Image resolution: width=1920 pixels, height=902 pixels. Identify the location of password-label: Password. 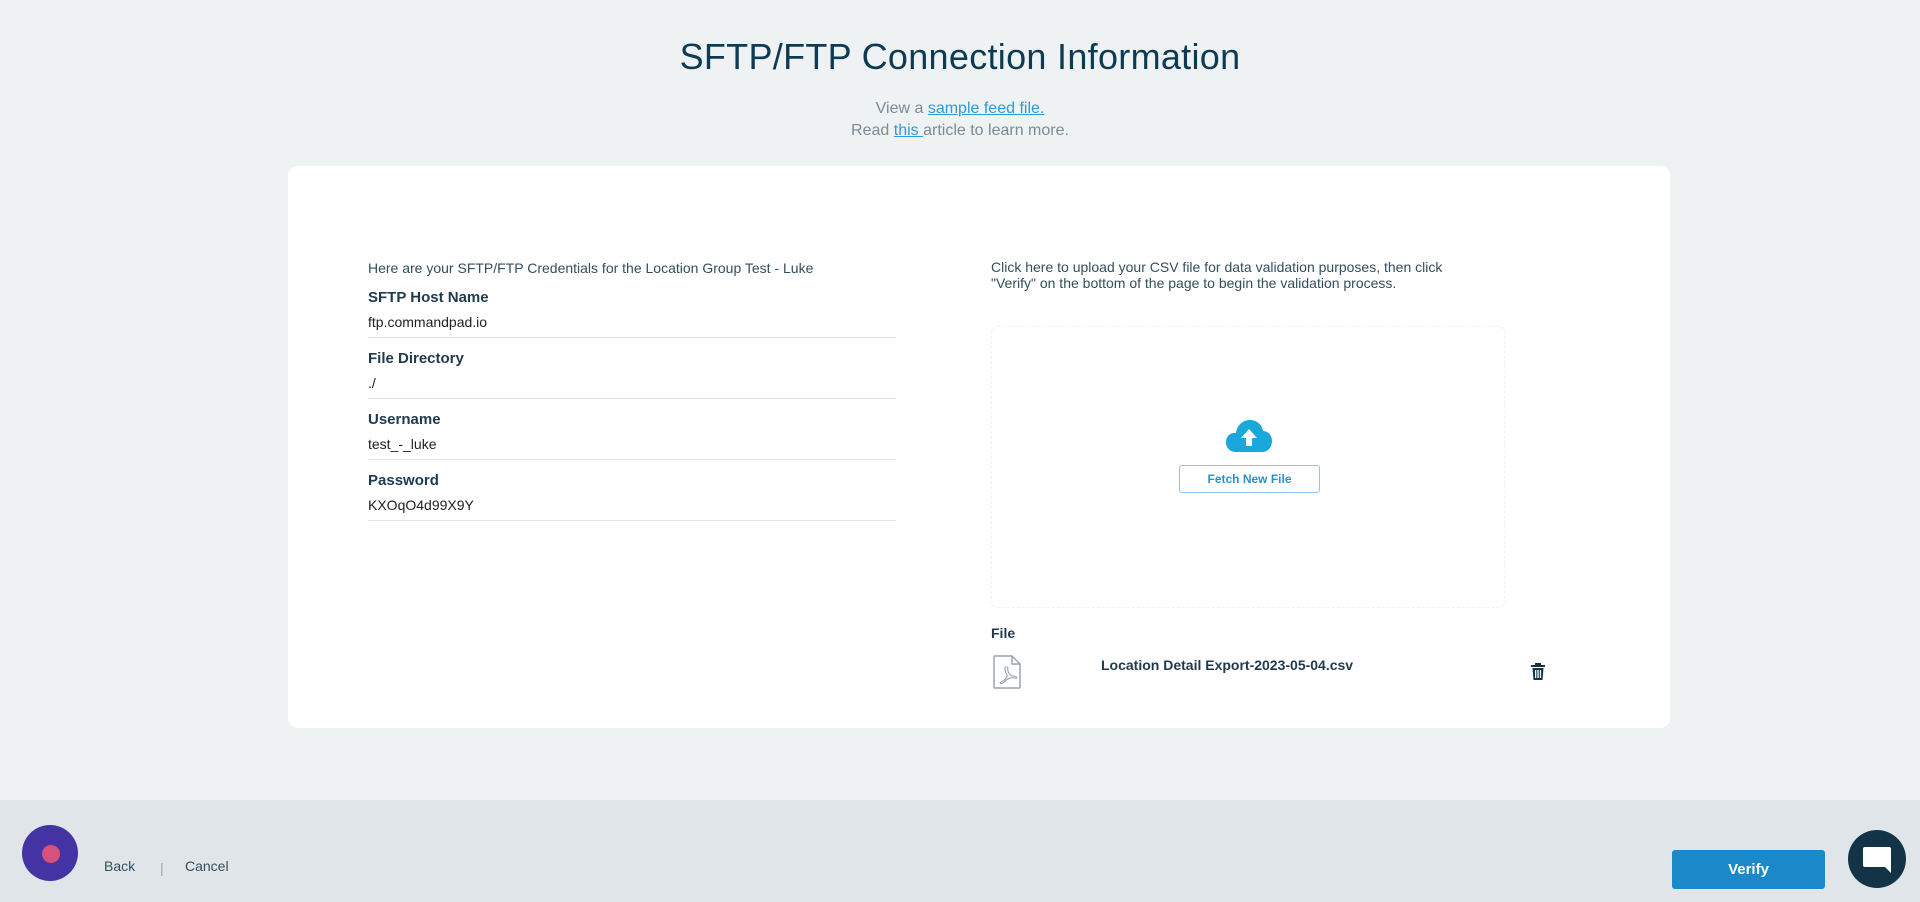
(403, 480).